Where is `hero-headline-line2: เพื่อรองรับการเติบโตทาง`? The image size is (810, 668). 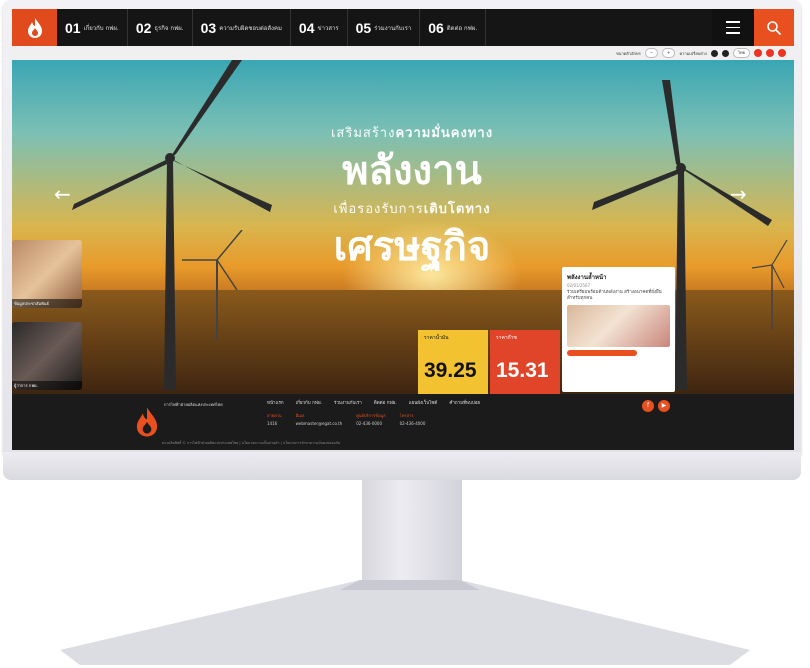 hero-headline-line2: เพื่อรองรับการเติบโตทาง is located at coordinates (412, 208).